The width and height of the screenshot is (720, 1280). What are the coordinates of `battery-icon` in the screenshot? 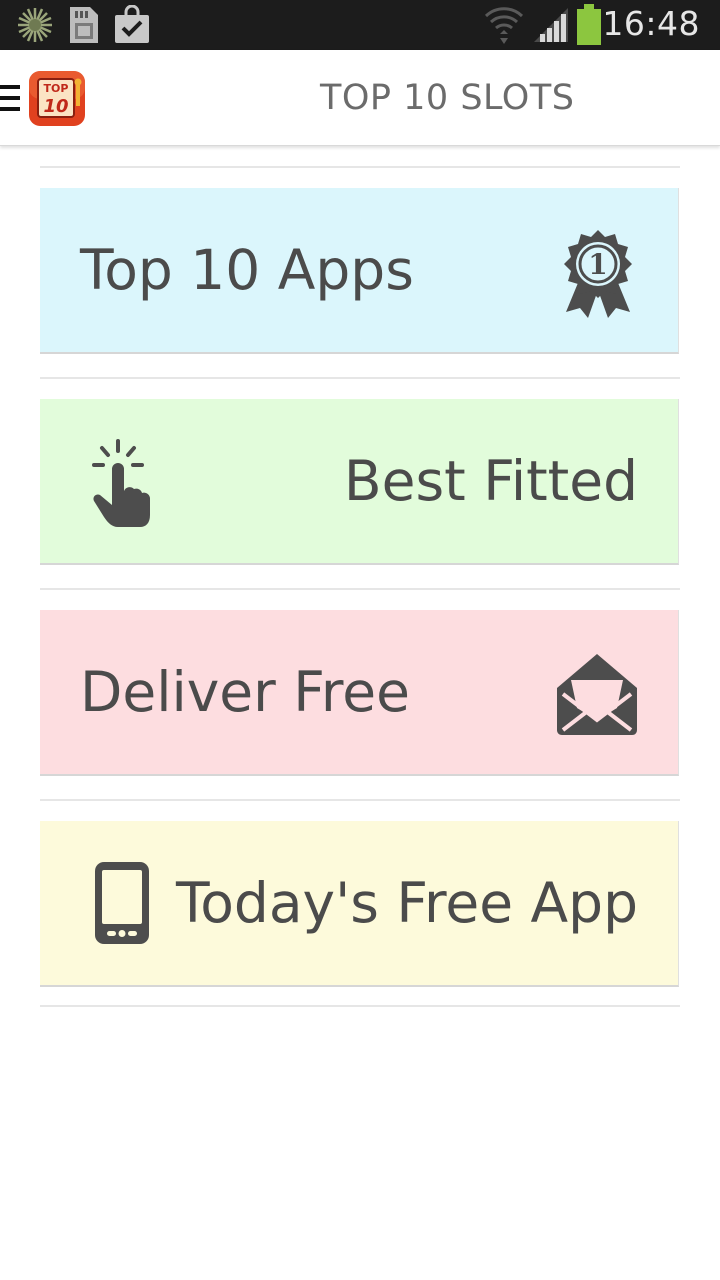 It's located at (589, 24).